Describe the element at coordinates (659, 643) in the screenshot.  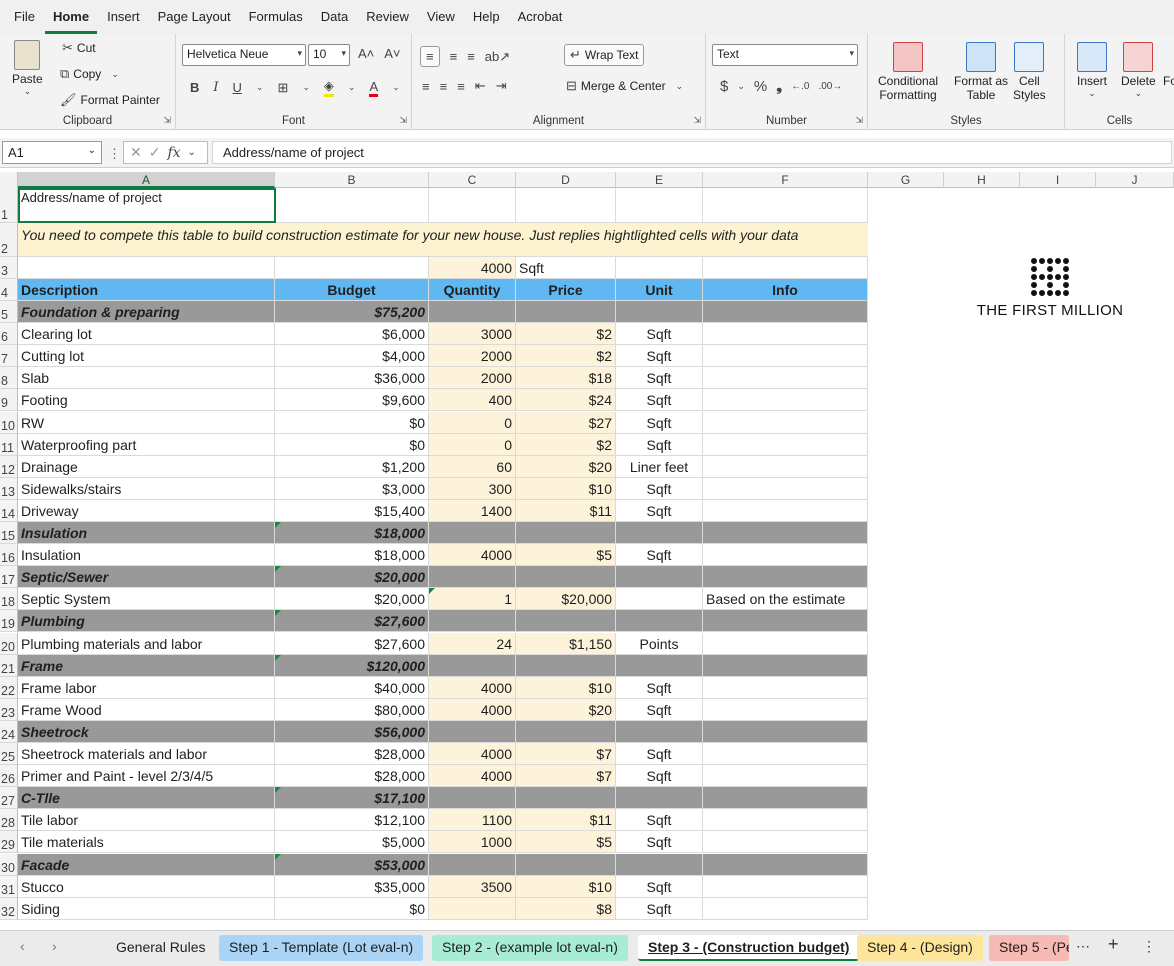
I see `unit-cell: Points` at that location.